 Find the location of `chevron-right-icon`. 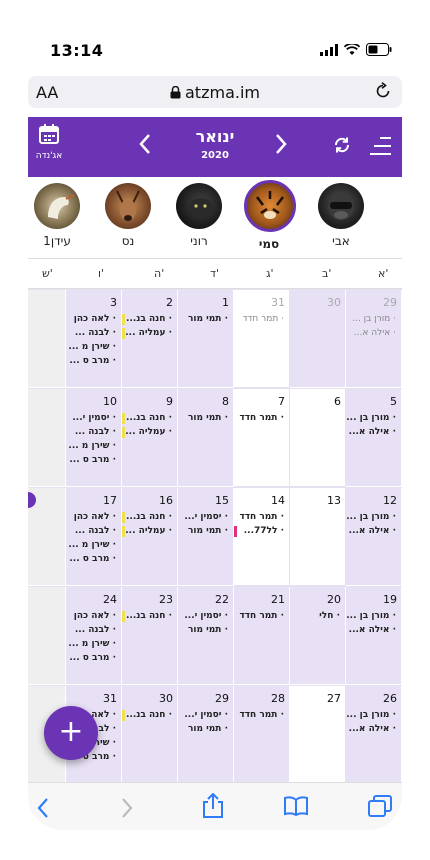

chevron-right-icon is located at coordinates (281, 144).